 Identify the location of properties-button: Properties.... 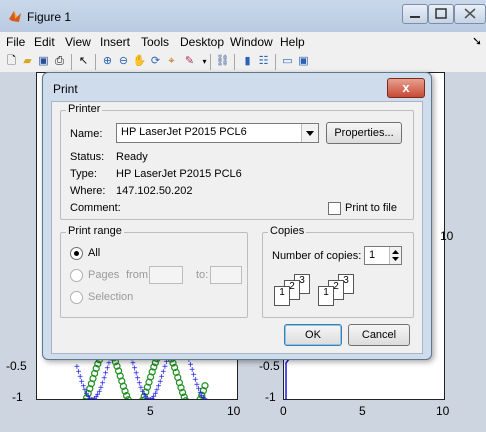
(364, 133).